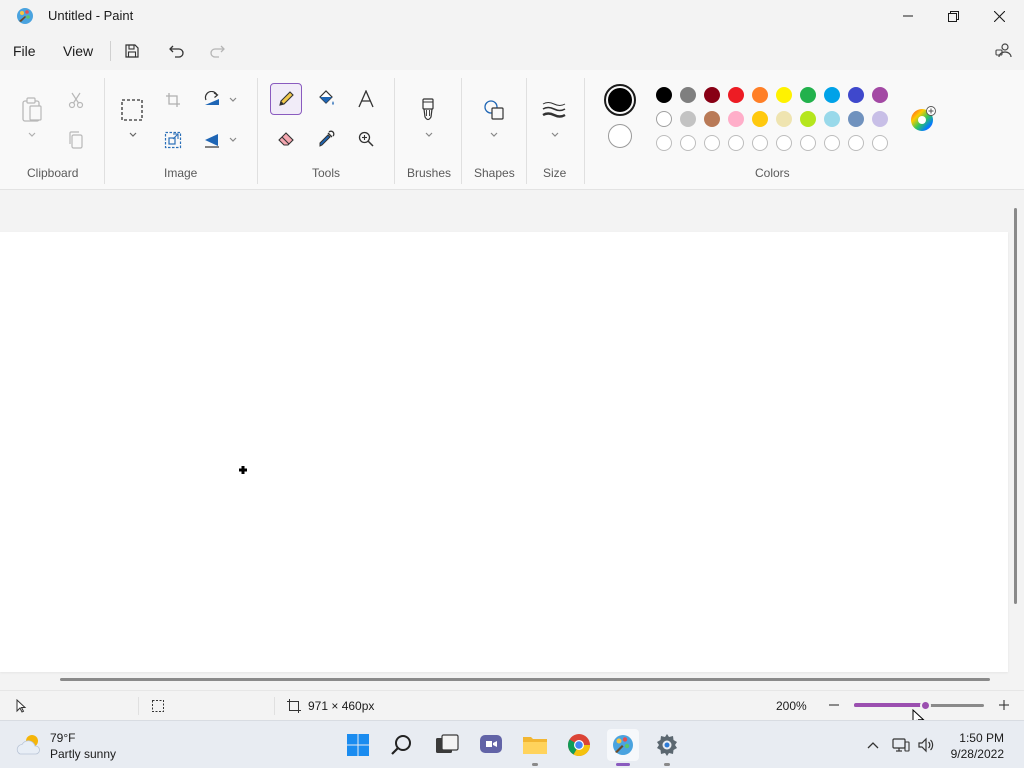 The width and height of the screenshot is (1024, 768). What do you see at coordinates (555, 135) in the screenshot?
I see `size-chevron-icon` at bounding box center [555, 135].